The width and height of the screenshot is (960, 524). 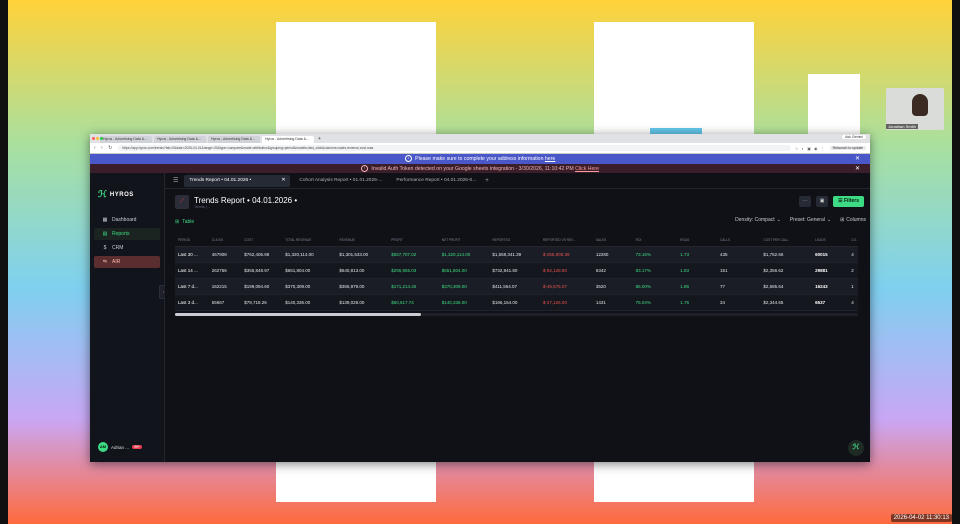 I want to click on table-cell: 1431, so click(x=612, y=302).